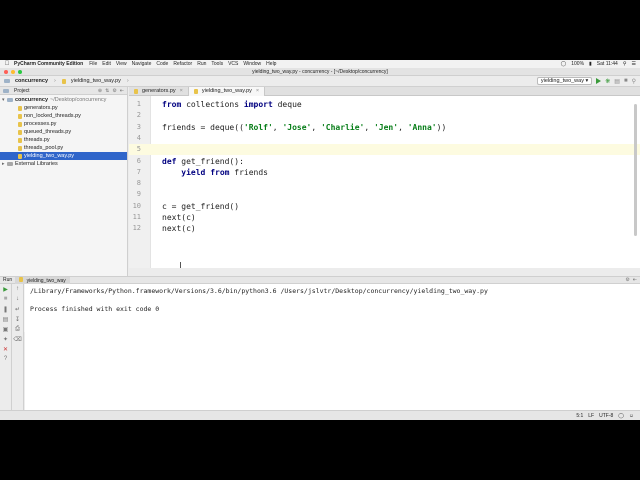  What do you see at coordinates (606, 416) in the screenshot?
I see `file-encoding: UTF-8` at bounding box center [606, 416].